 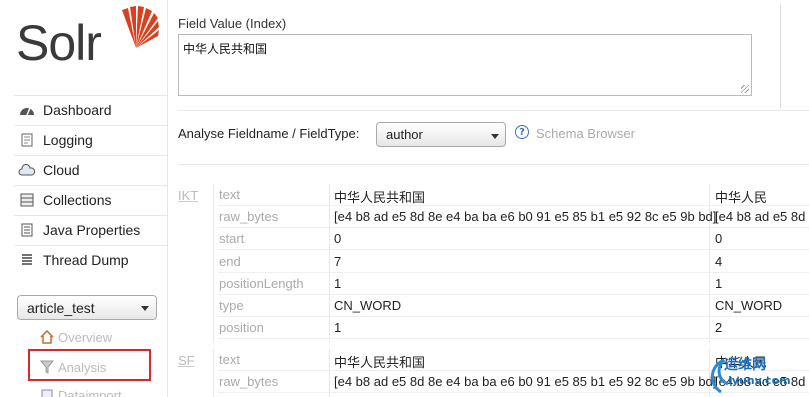 What do you see at coordinates (27, 260) in the screenshot?
I see `thread-dump-icon` at bounding box center [27, 260].